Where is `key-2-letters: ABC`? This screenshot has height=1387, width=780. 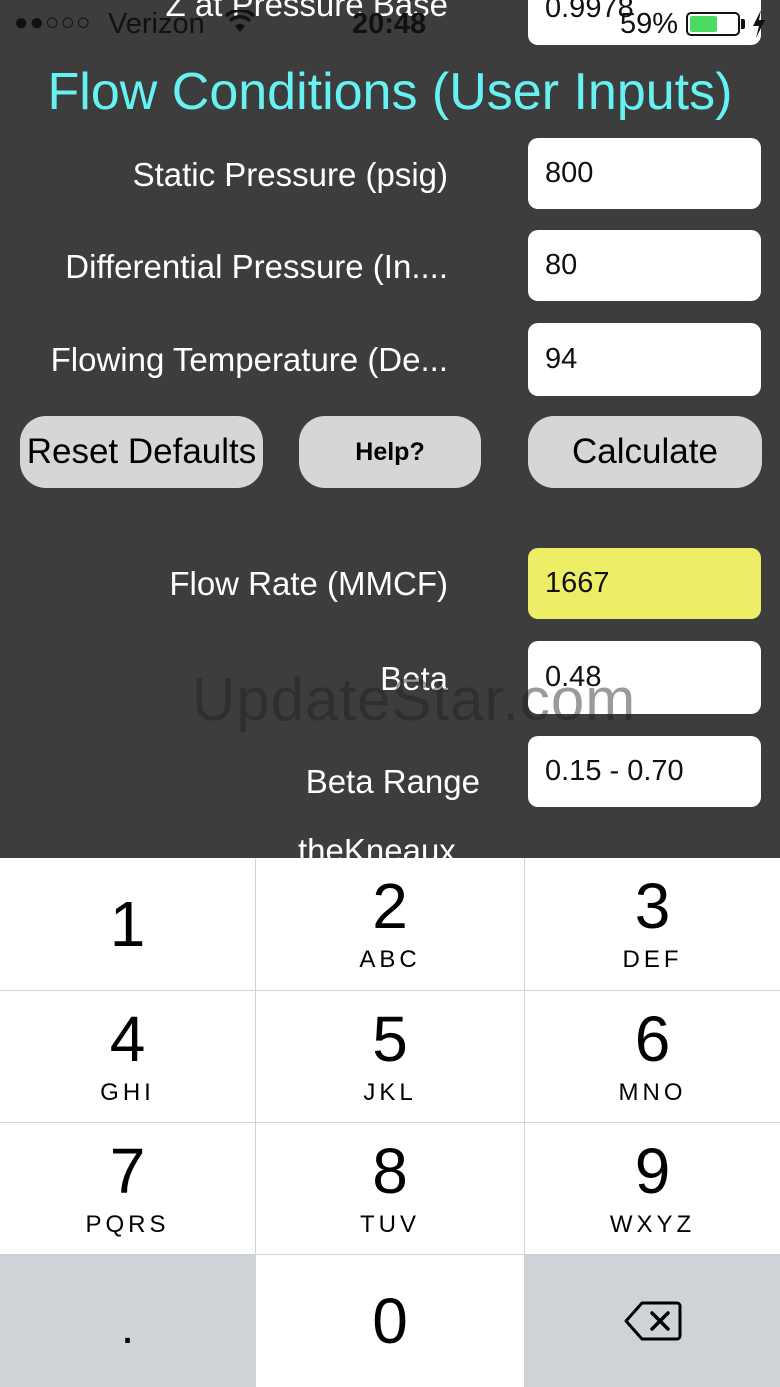 key-2-letters: ABC is located at coordinates (390, 959).